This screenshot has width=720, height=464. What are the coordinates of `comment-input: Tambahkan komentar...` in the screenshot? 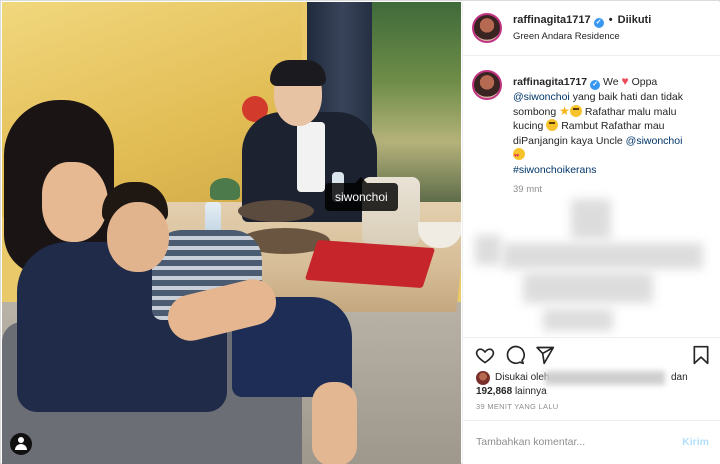 It's located at (530, 442).